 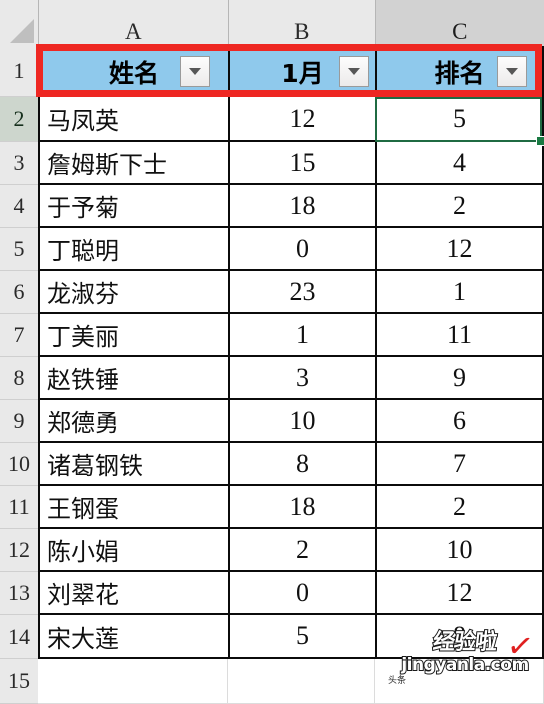 I want to click on row-header-6: 6, so click(x=19, y=292).